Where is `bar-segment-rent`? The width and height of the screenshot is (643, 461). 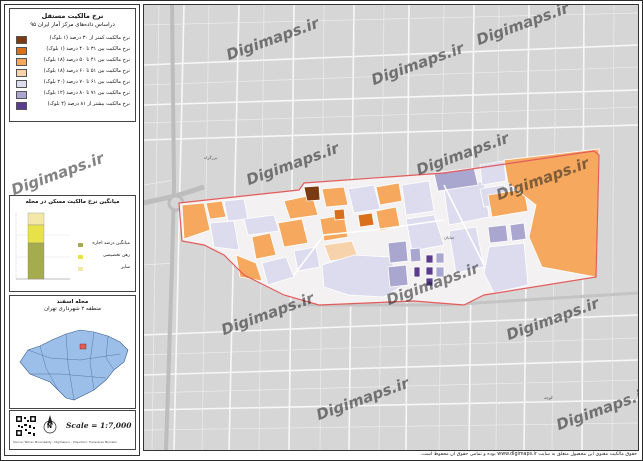 bar-segment-rent is located at coordinates (36, 261).